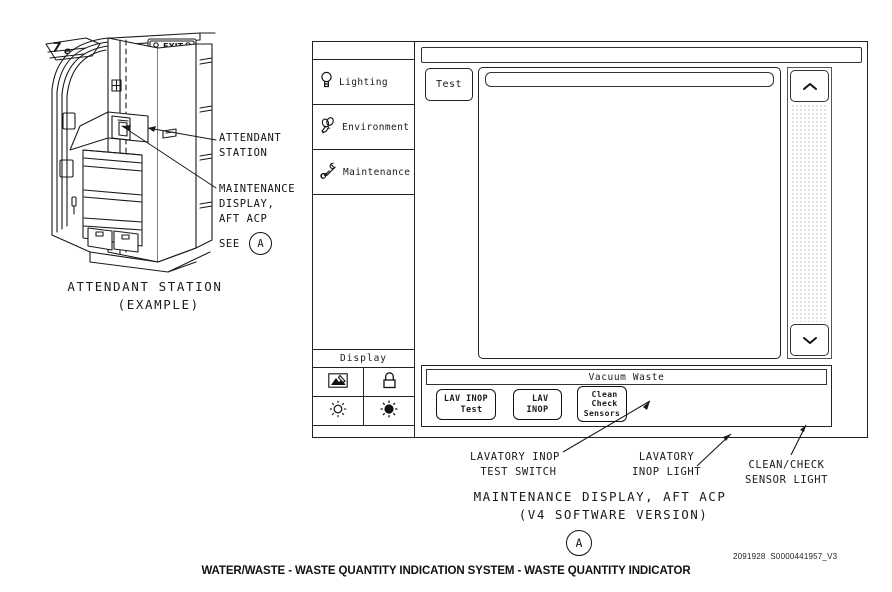 The image size is (892, 592). I want to click on sidebar-item-lighting: Lighting, so click(363, 82).